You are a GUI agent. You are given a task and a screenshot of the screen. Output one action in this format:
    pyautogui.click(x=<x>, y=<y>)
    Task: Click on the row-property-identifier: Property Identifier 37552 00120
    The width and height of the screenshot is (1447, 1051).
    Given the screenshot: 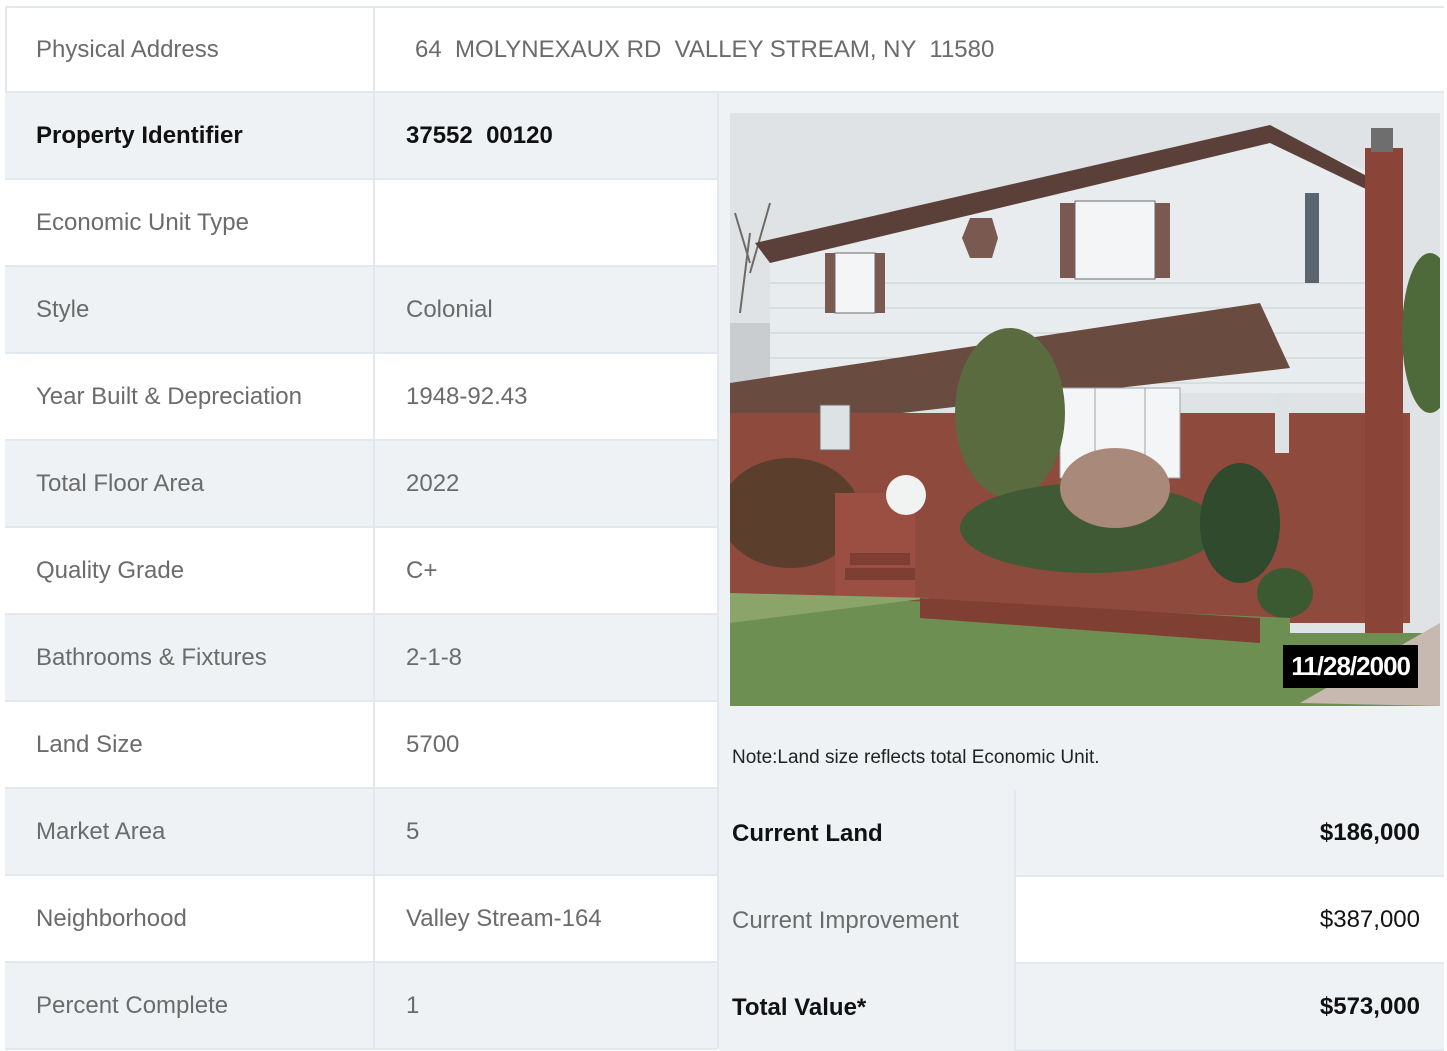 What is the action you would take?
    pyautogui.click(x=361, y=136)
    